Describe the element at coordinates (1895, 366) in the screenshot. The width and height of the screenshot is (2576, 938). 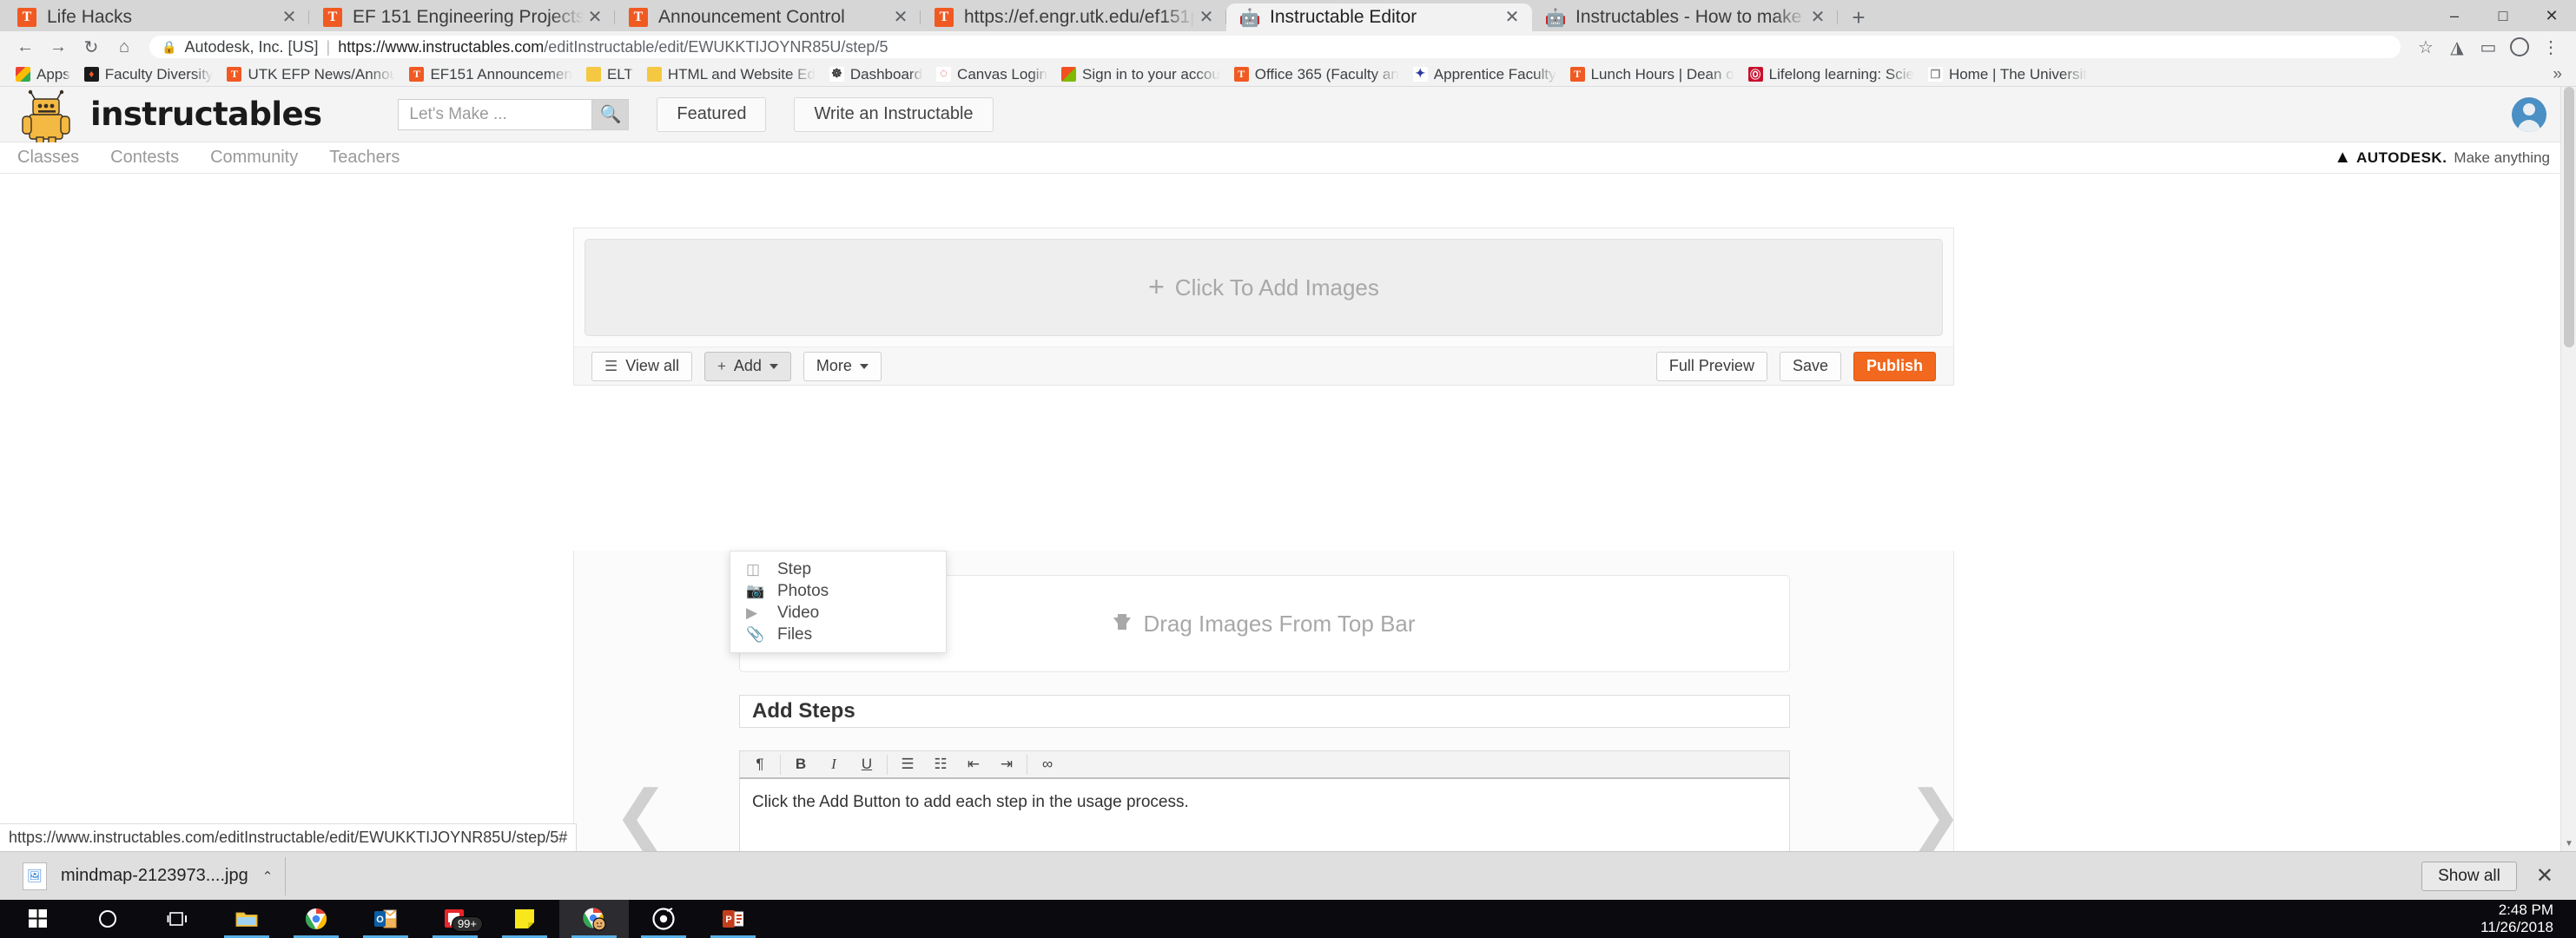
I see `publish-button: Publish` at that location.